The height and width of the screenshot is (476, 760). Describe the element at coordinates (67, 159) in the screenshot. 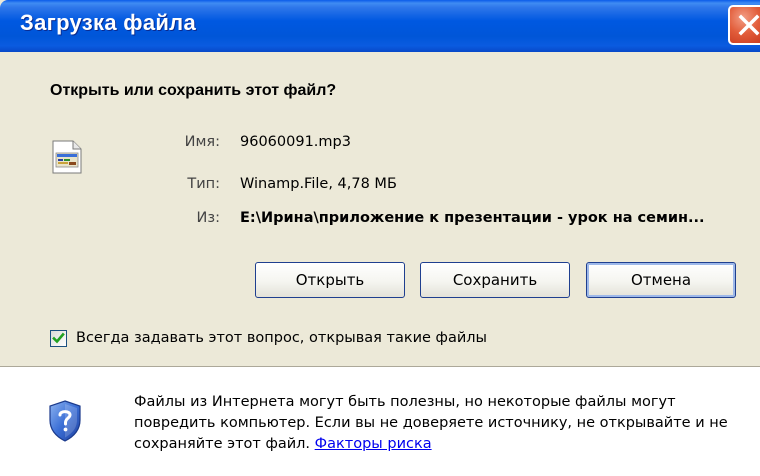

I see `winamp-file-icon` at that location.